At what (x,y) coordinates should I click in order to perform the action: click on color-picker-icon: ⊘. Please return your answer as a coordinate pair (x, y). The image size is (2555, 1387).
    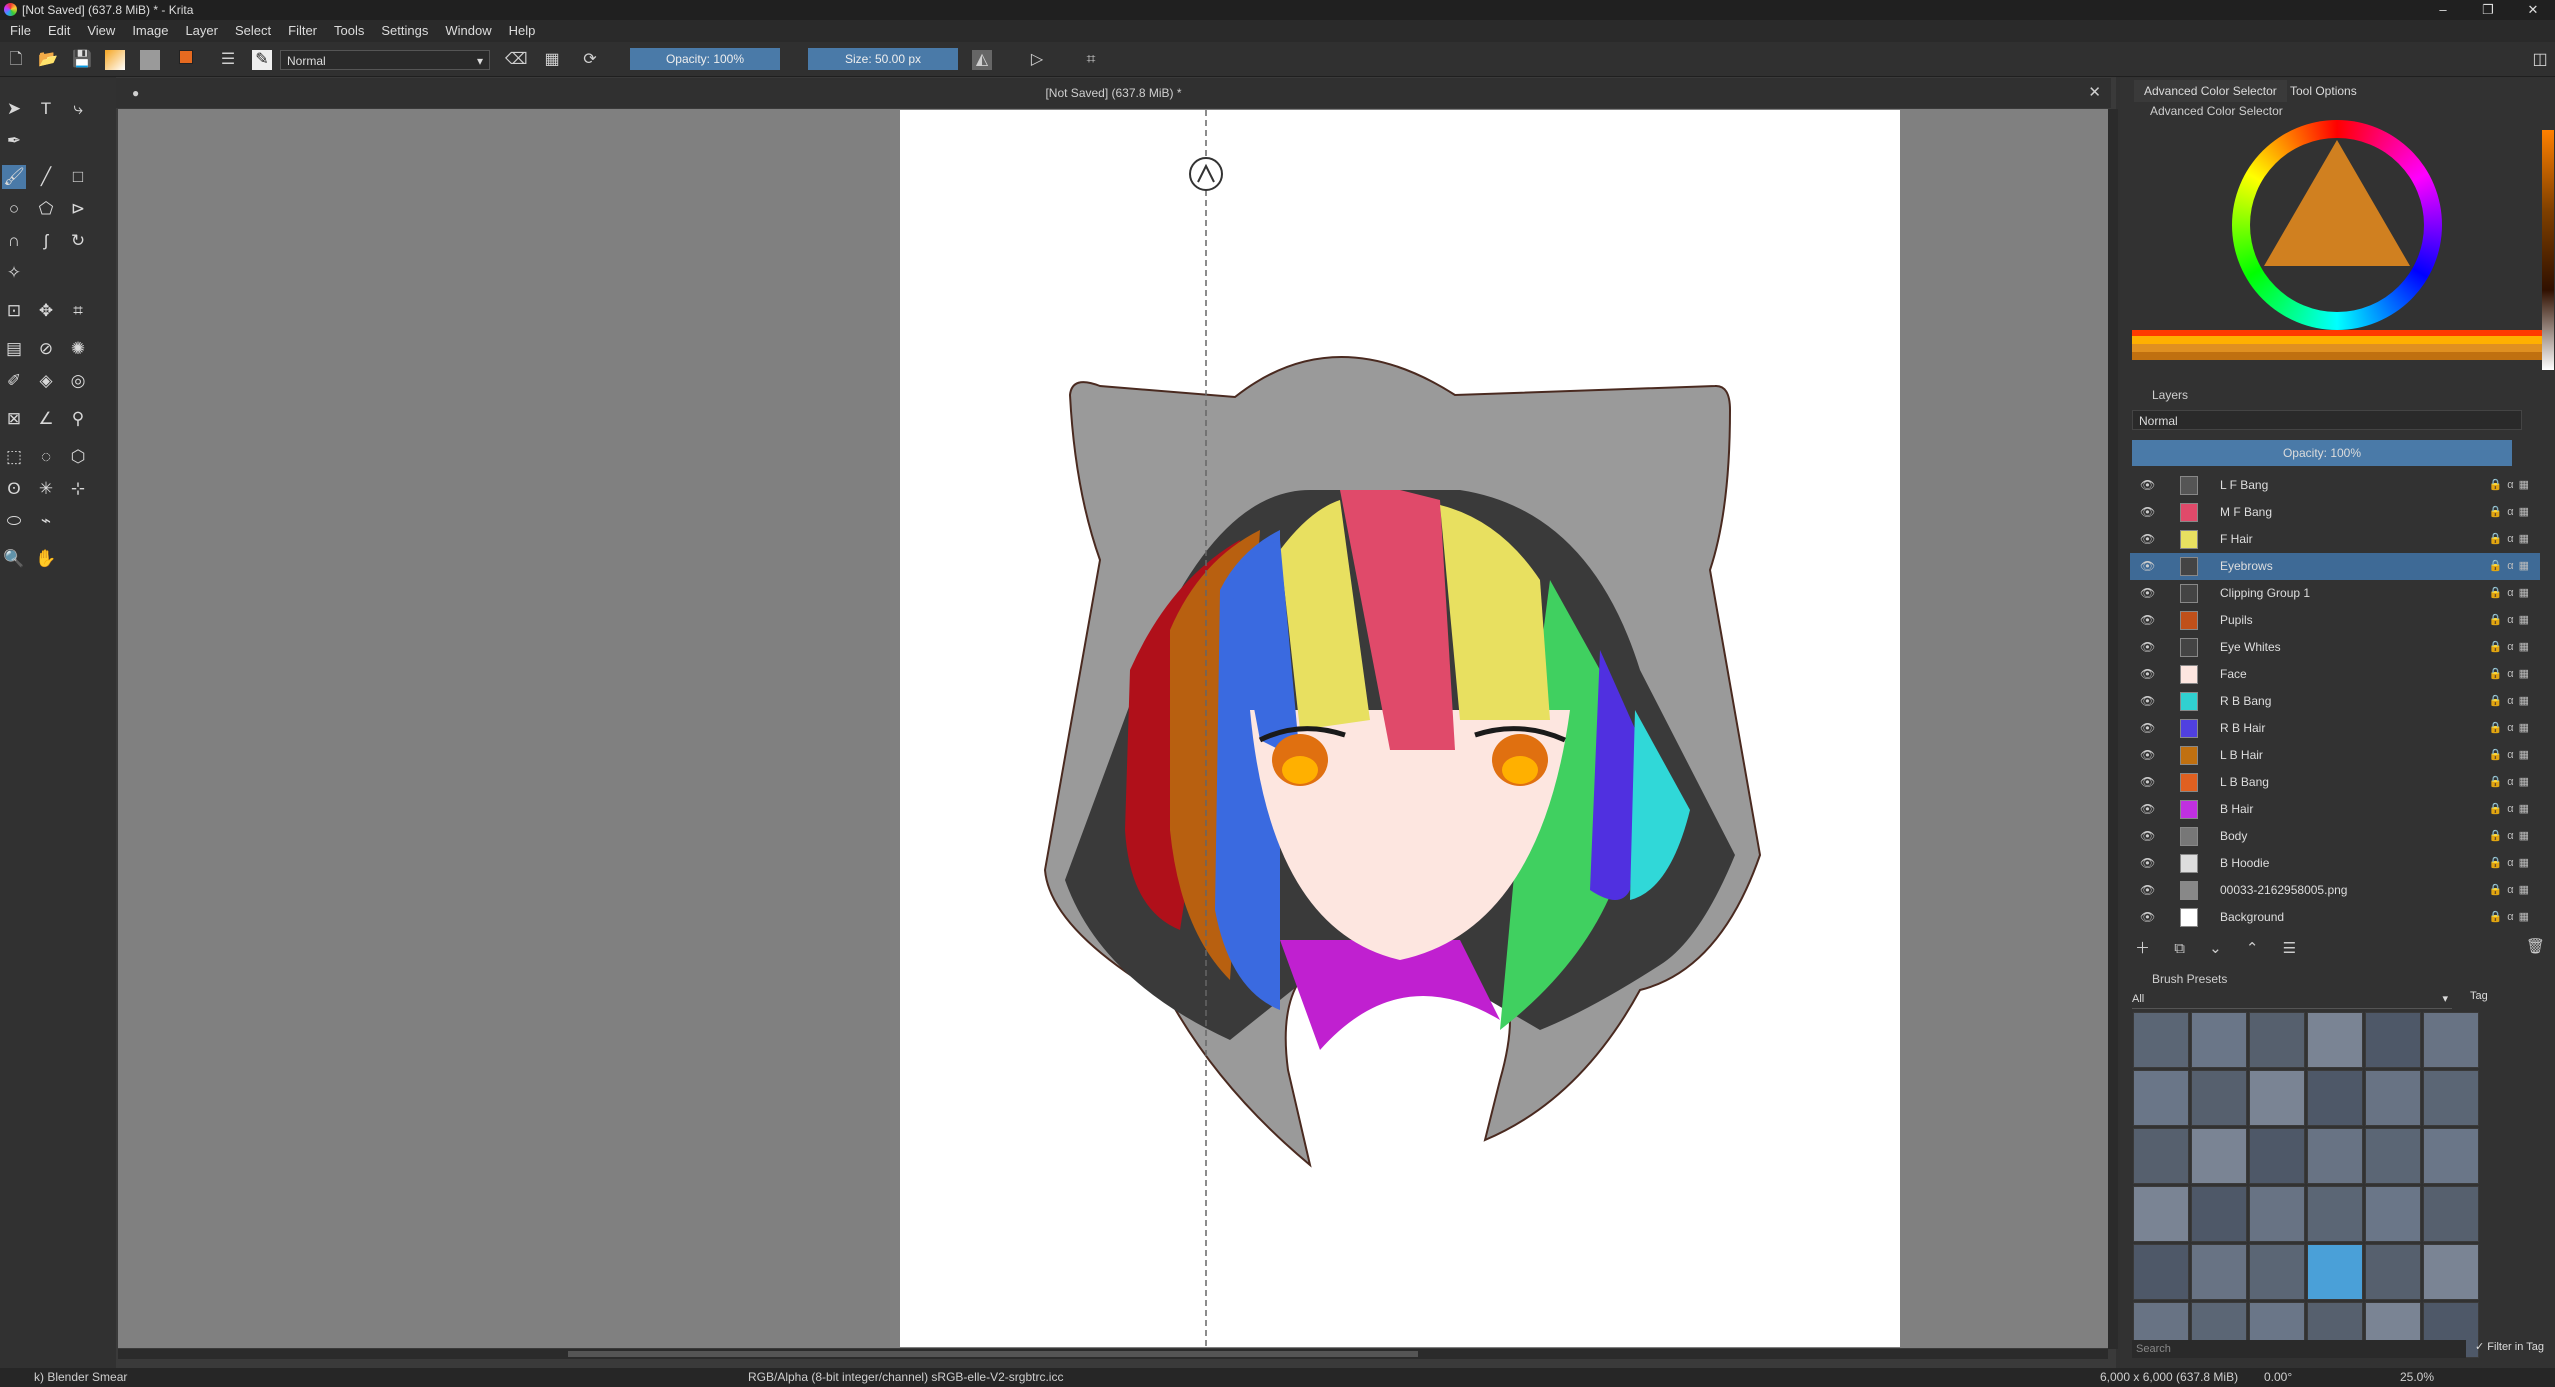
    Looking at the image, I should click on (46, 349).